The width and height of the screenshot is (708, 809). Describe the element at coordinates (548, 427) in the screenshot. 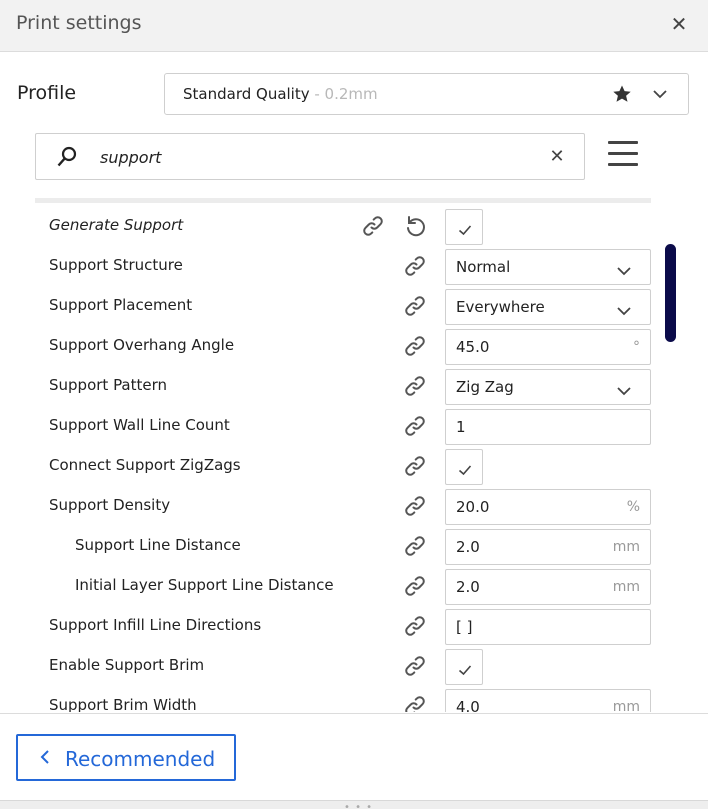

I see `setting-input: 1` at that location.